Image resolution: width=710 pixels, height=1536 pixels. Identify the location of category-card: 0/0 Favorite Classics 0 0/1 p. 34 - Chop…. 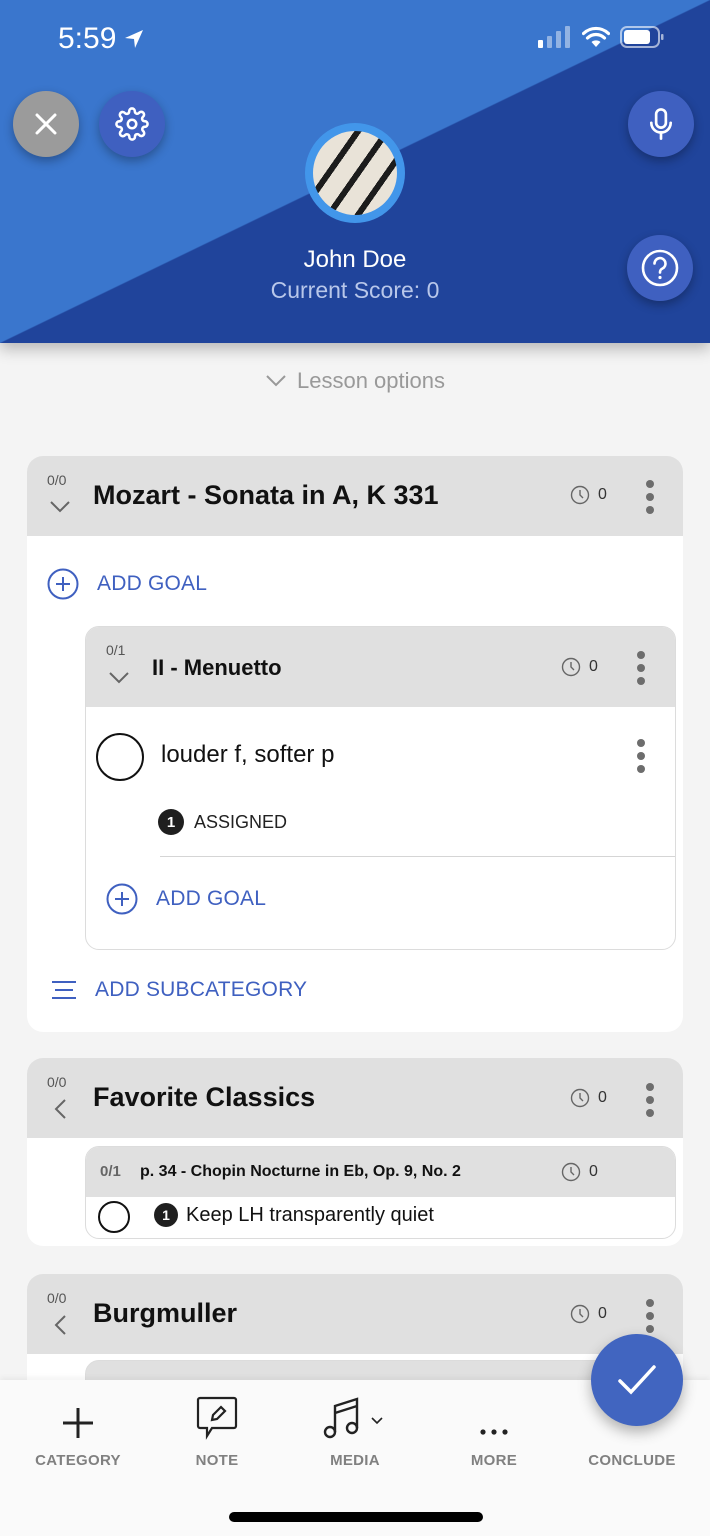
(355, 1152).